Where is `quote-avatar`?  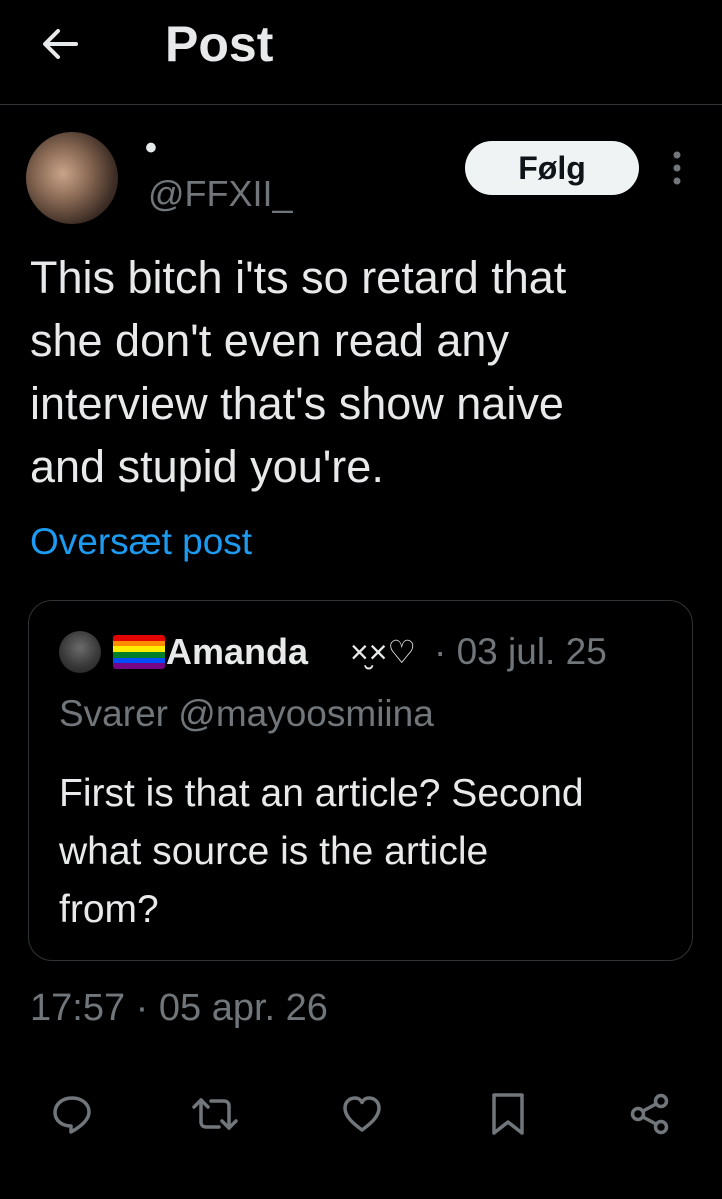 quote-avatar is located at coordinates (80, 652).